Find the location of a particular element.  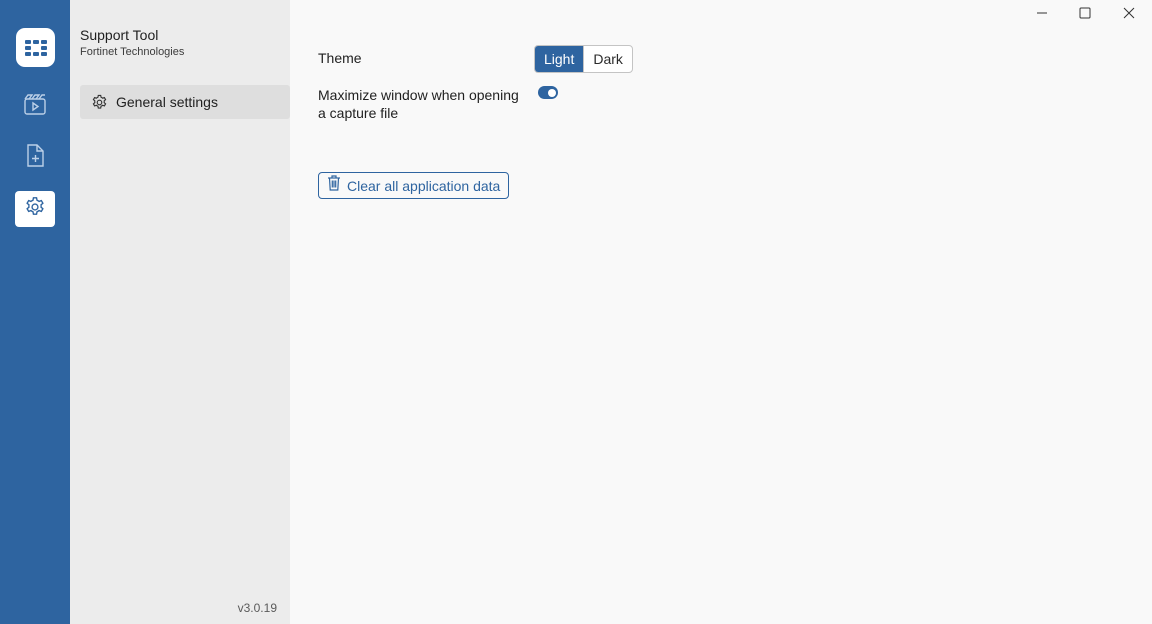

icon-rail is located at coordinates (35, 312).